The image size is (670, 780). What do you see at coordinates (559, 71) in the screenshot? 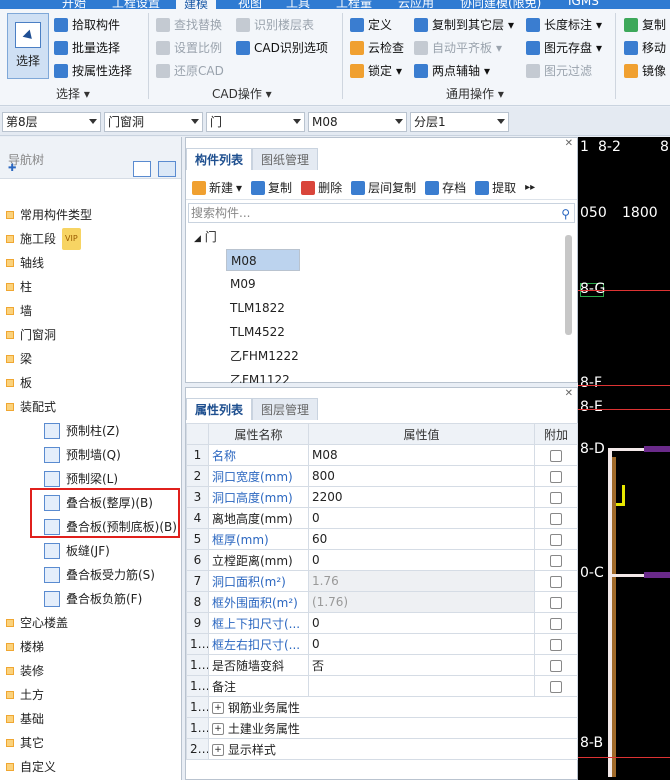
I see `element-filter-button: 图元过滤` at bounding box center [559, 71].